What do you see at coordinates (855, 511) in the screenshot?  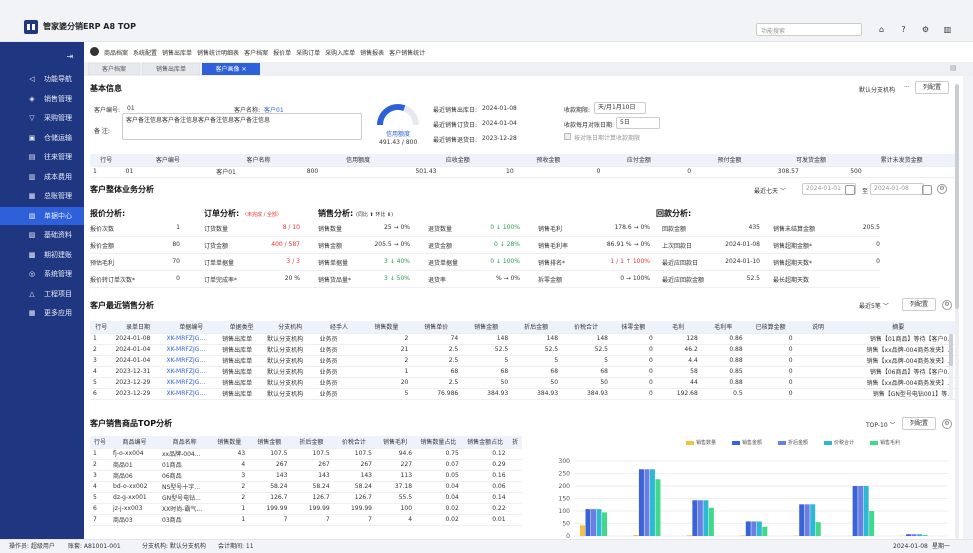 I see `bar-销售金额-6` at bounding box center [855, 511].